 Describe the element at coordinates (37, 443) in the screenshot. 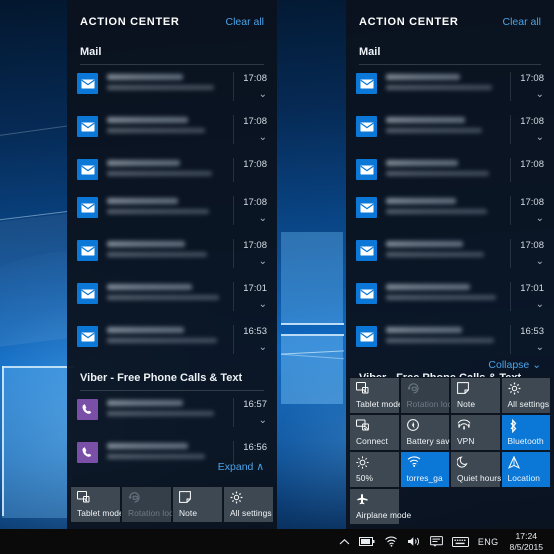

I see `hero-pane-b` at that location.